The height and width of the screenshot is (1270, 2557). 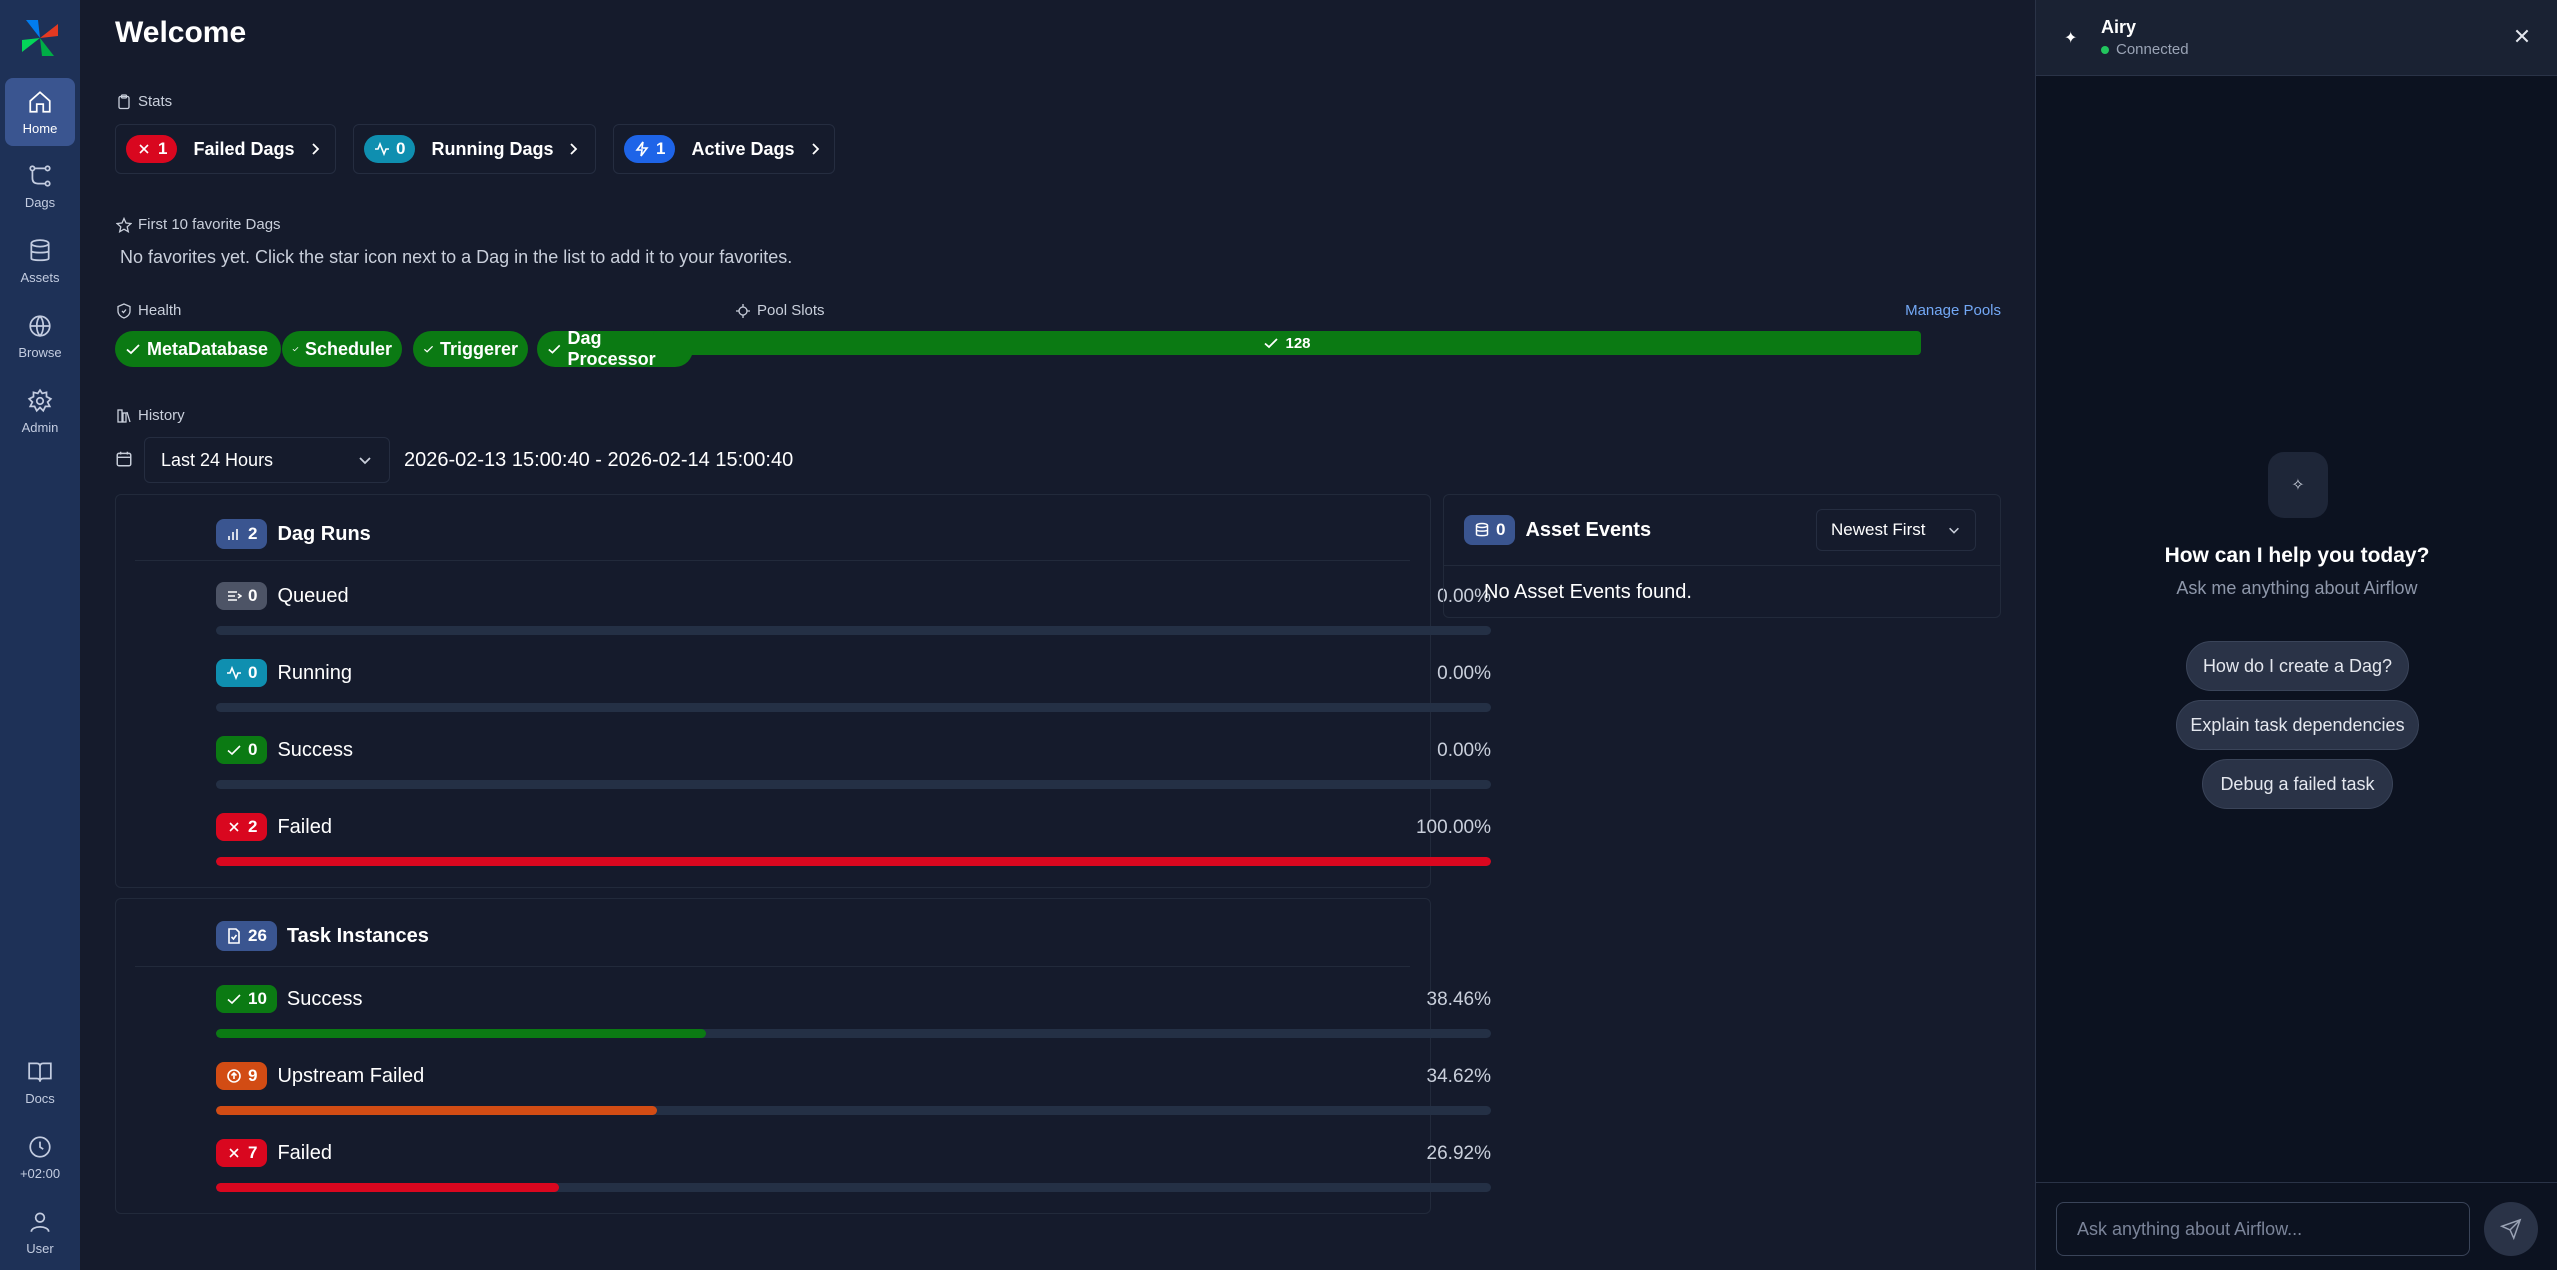 What do you see at coordinates (1287, 343) in the screenshot?
I see `pool-slots-bar: 128` at bounding box center [1287, 343].